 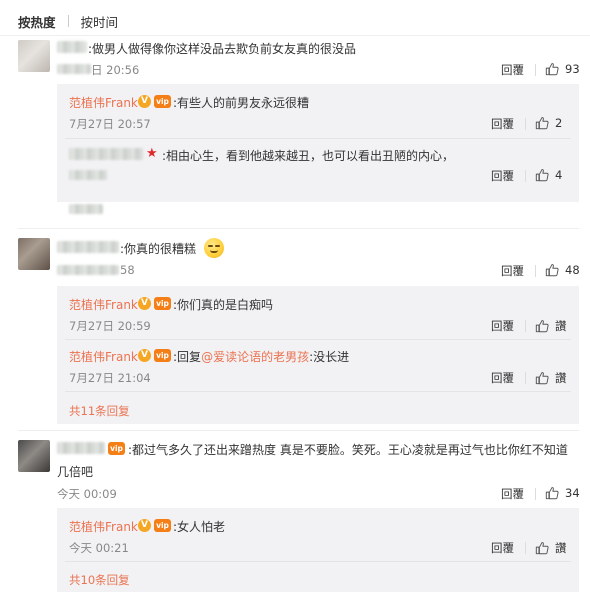 I want to click on like-count: 48, so click(x=572, y=270).